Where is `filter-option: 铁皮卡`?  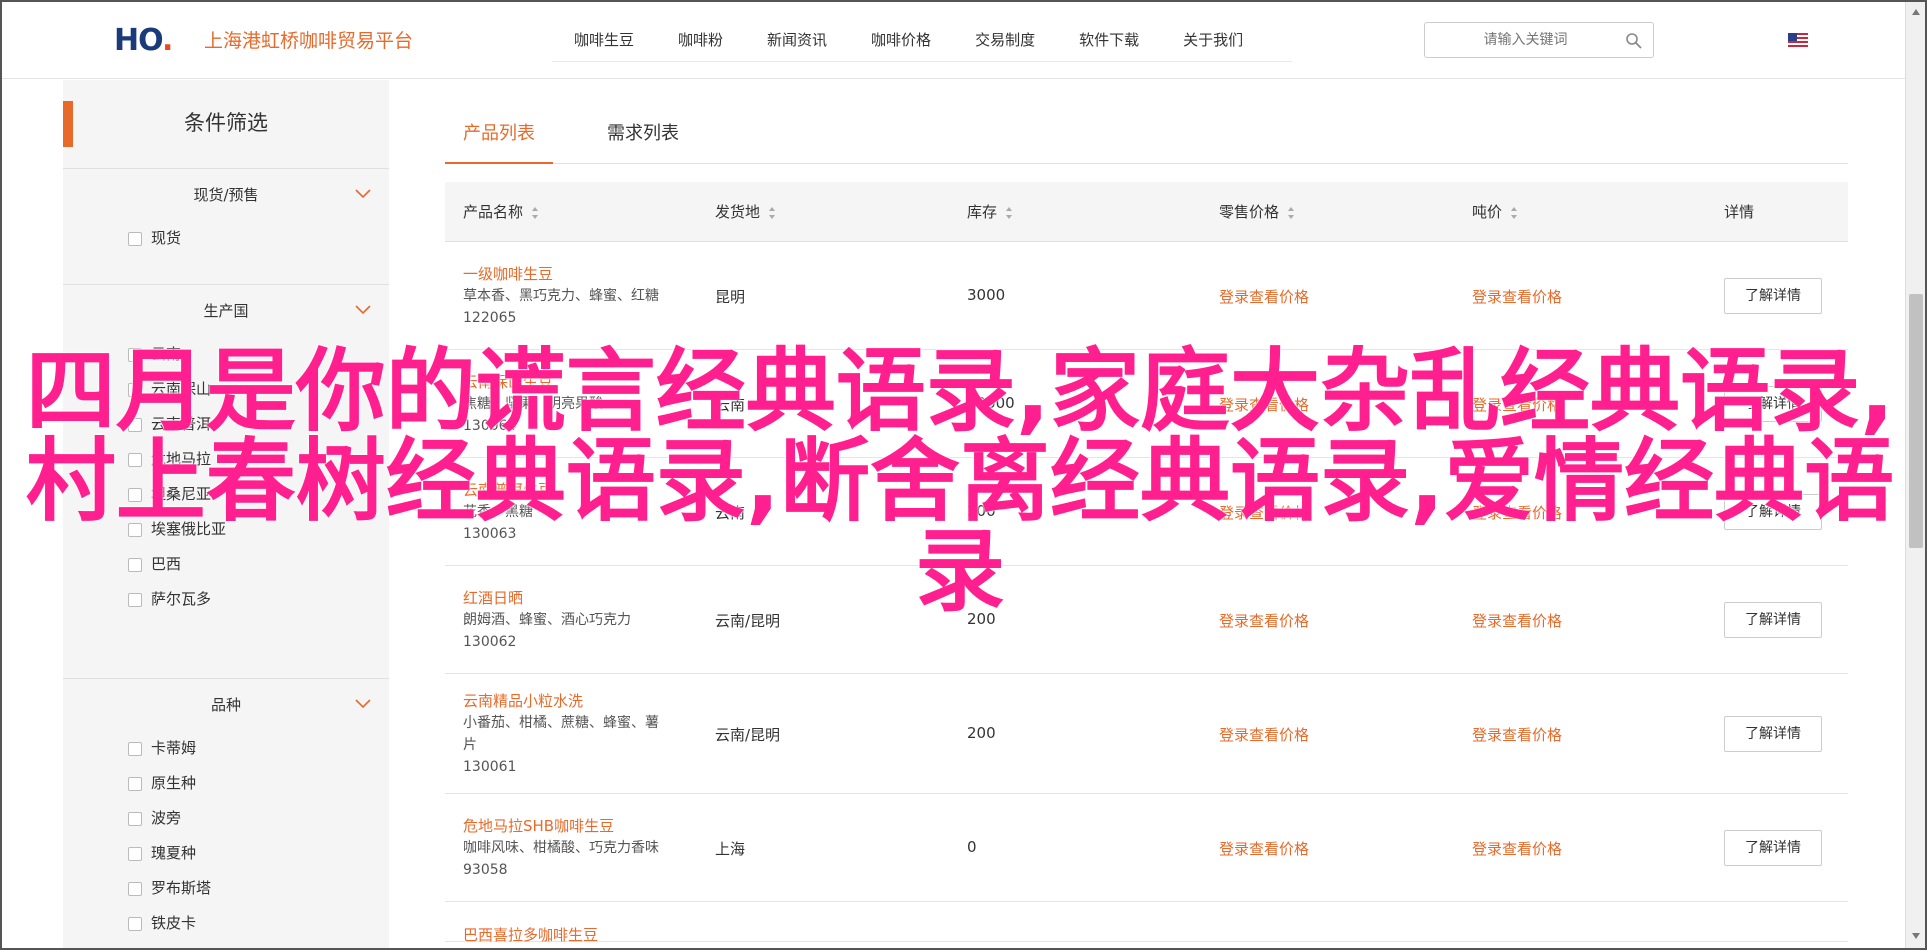 filter-option: 铁皮卡 is located at coordinates (226, 923).